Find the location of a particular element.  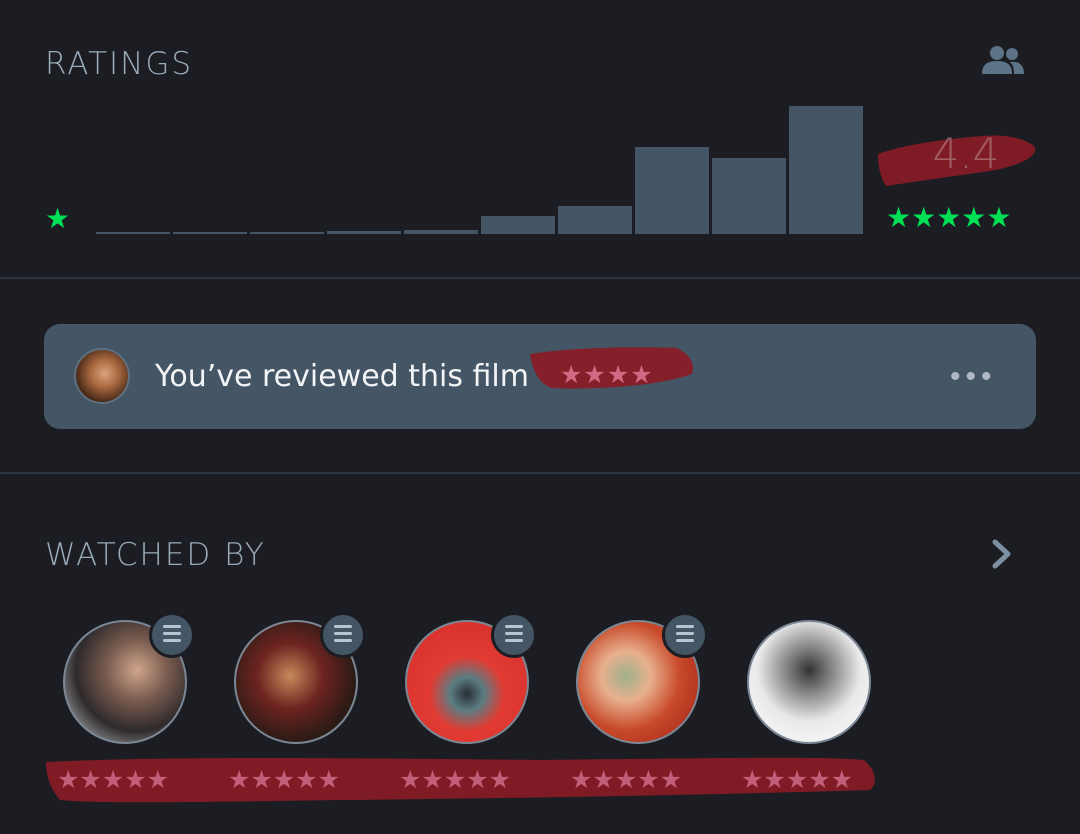

average-rating-value: 4.4 is located at coordinates (966, 153).